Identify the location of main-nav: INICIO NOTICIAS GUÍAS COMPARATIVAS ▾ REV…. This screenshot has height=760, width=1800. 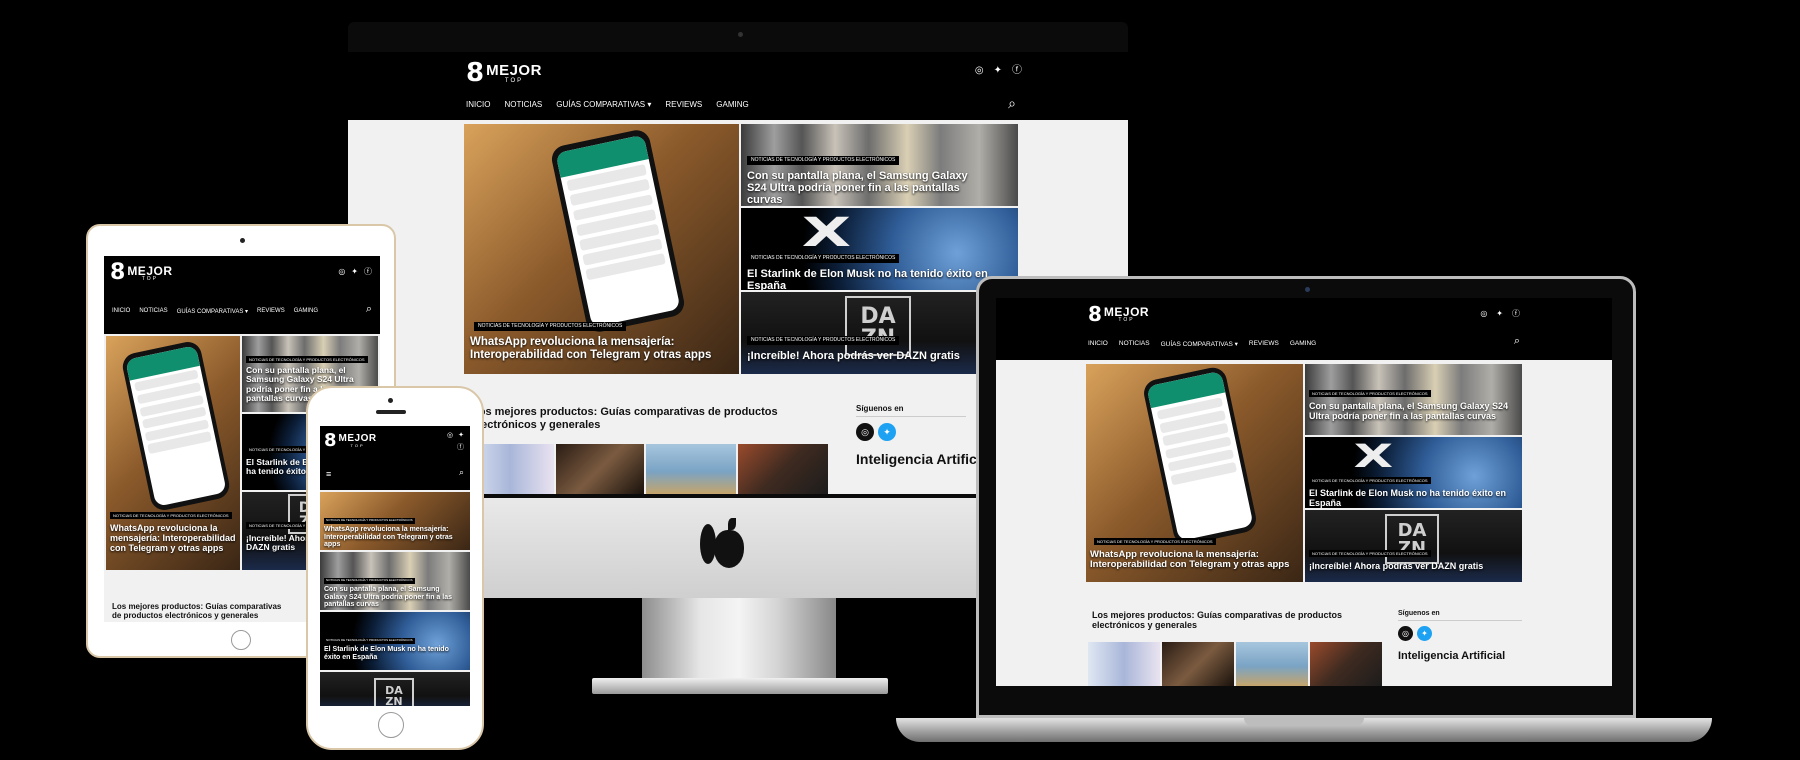
(607, 104).